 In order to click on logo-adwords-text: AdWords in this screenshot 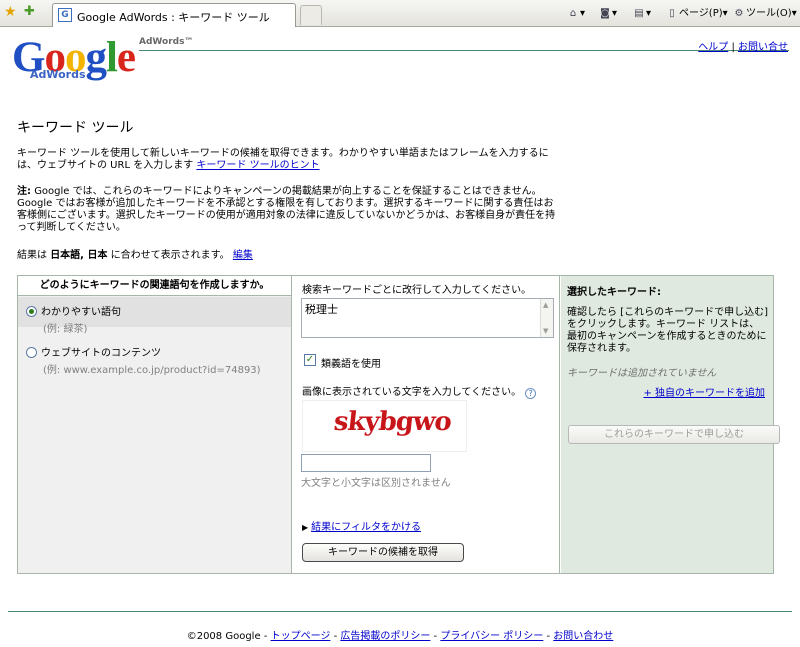, I will do `click(58, 74)`.